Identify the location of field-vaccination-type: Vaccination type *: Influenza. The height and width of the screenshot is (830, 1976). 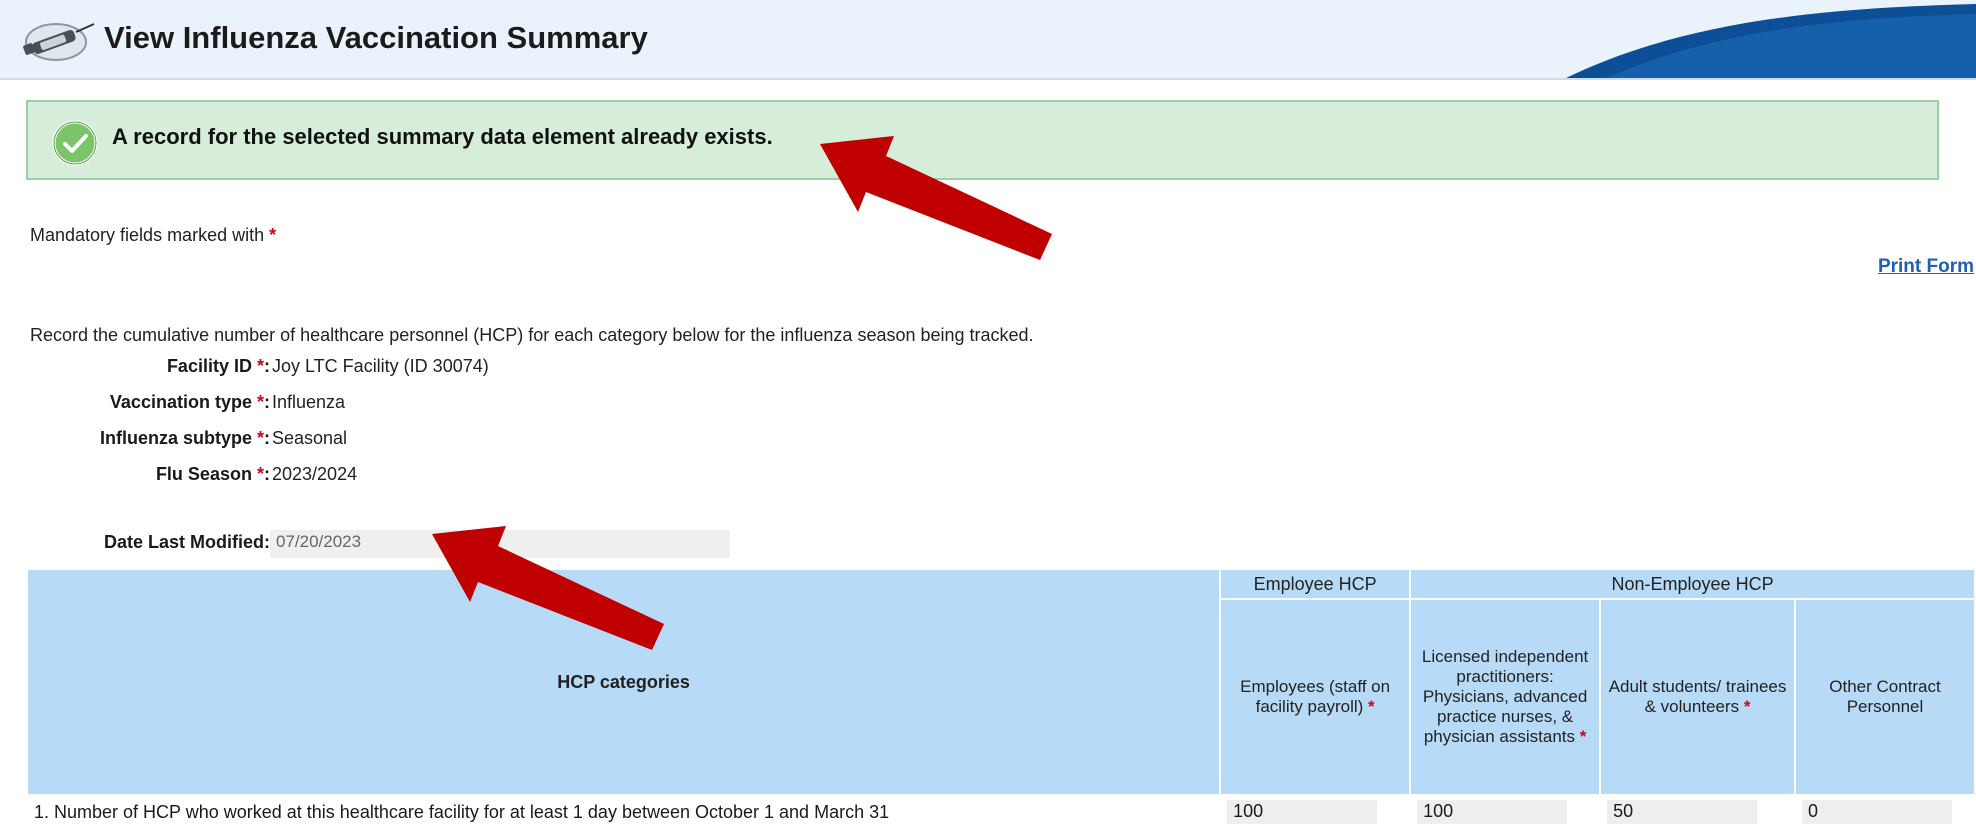
(227, 402).